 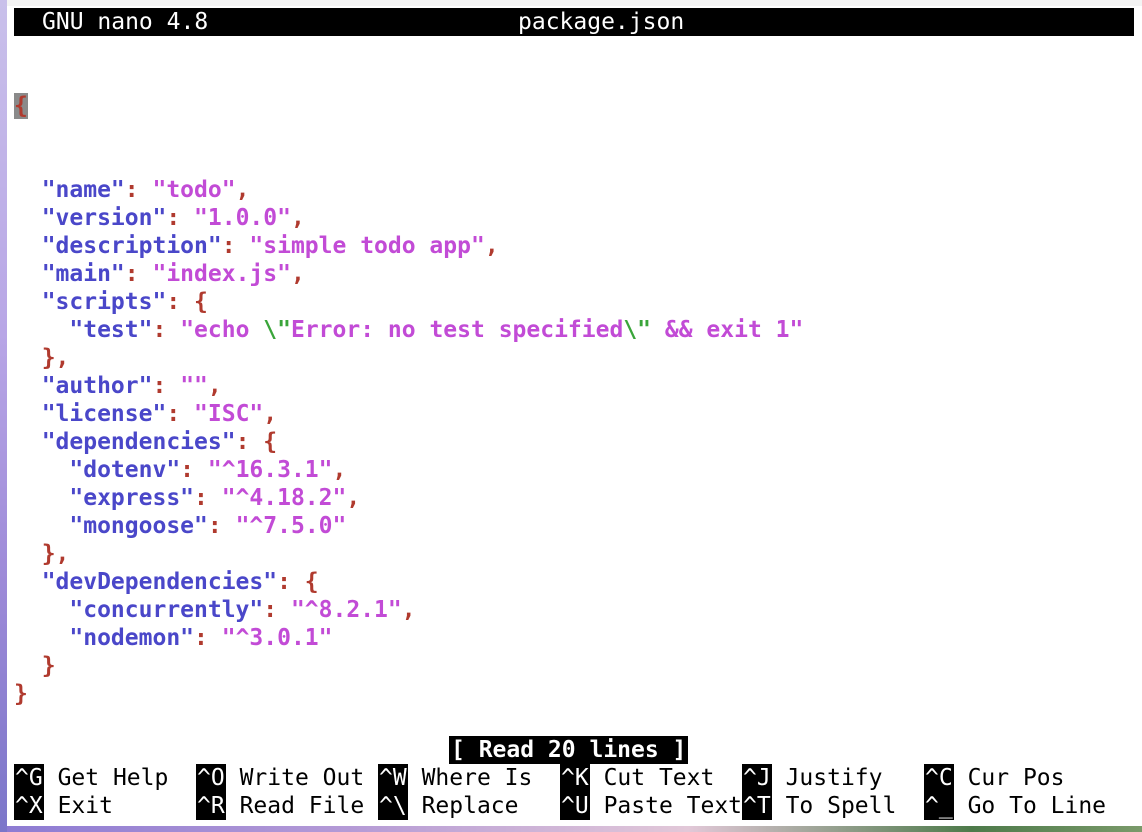 What do you see at coordinates (994, 778) in the screenshot?
I see `shortcut-cur-pos: ^C Cur Pos` at bounding box center [994, 778].